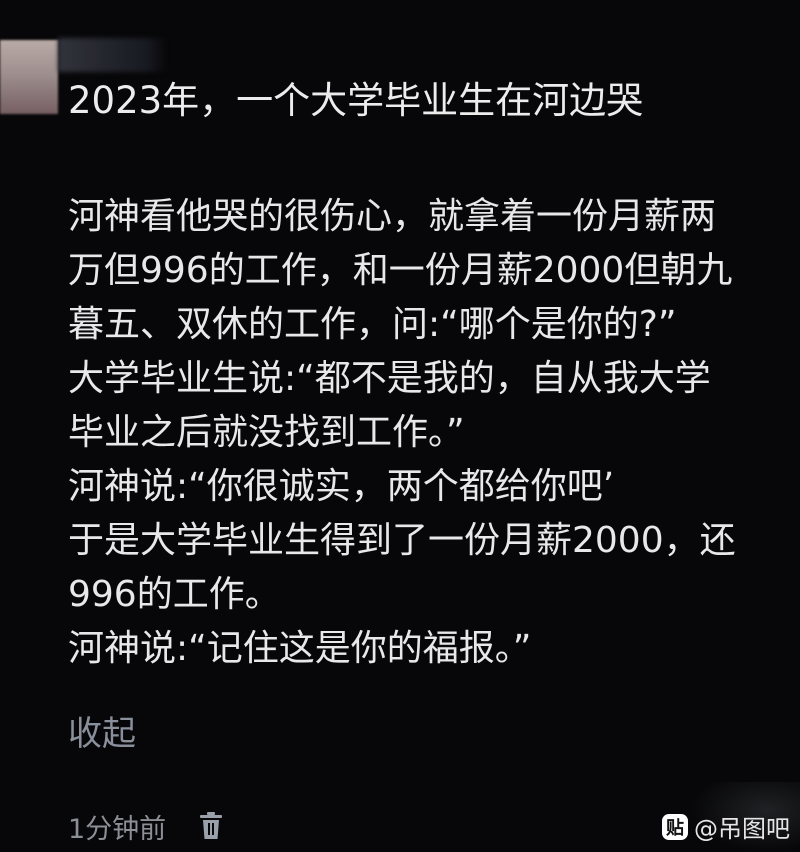 Image resolution: width=800 pixels, height=852 pixels. I want to click on post-line: 万但996的工作，和一份月薪2000但朝九, so click(400, 270).